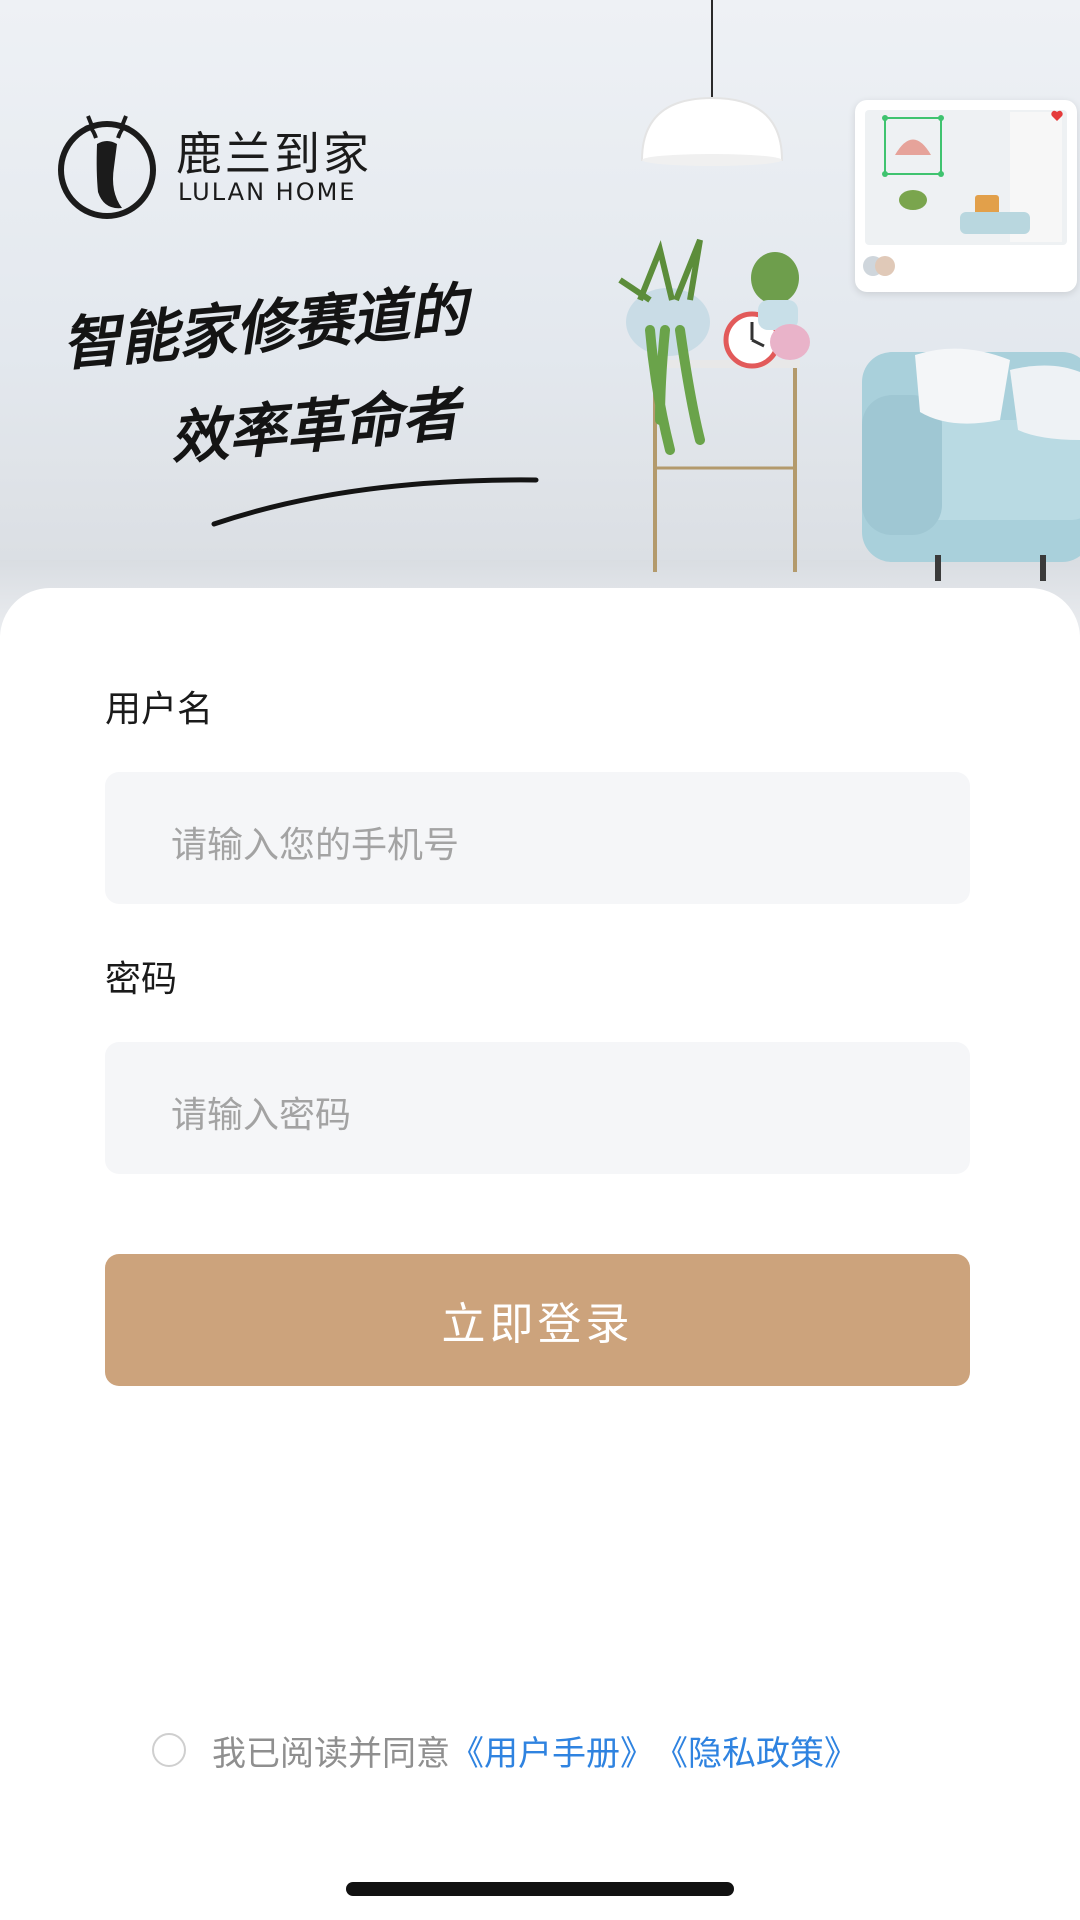 Image resolution: width=1080 pixels, height=1920 pixels. I want to click on username-label: 用户名, so click(159, 709).